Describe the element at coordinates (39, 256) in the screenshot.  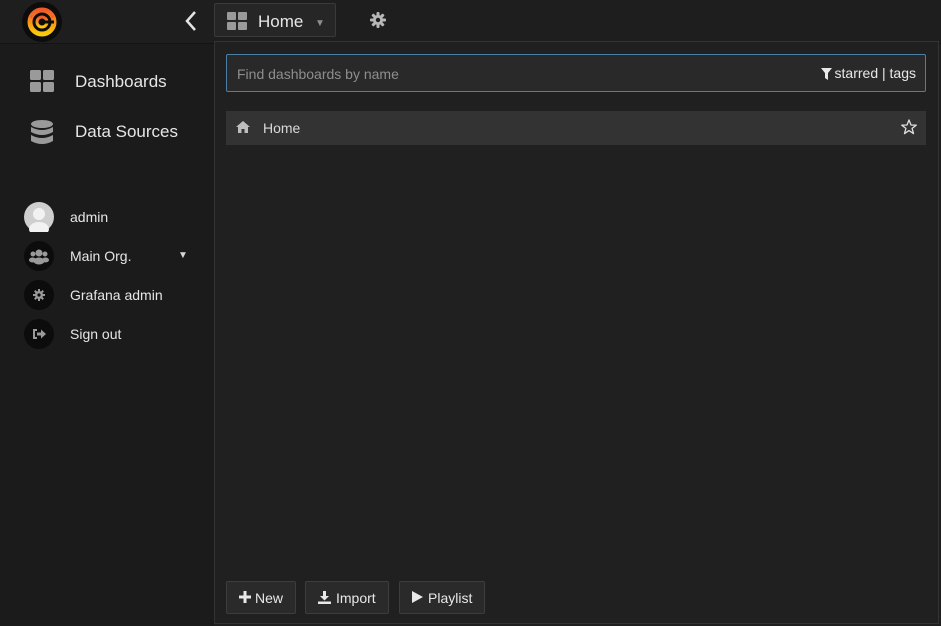
I see `users-icon` at that location.